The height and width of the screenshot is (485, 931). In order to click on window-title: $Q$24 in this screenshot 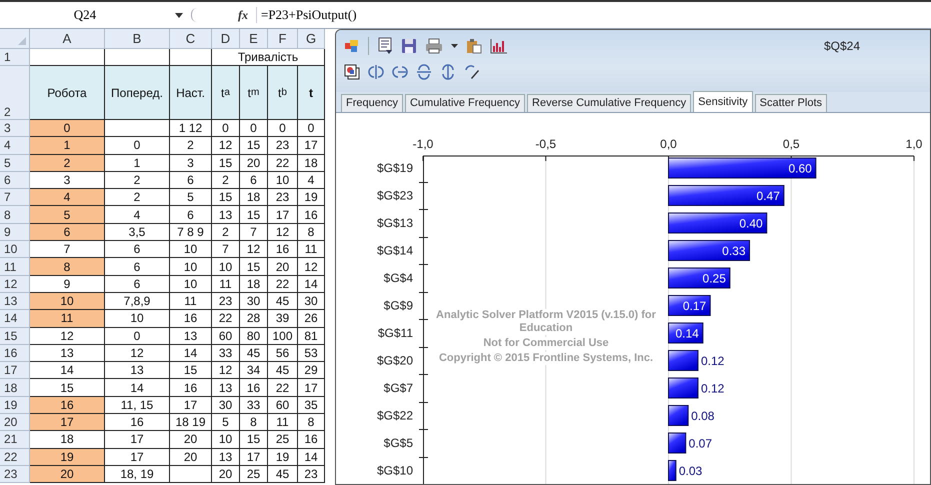, I will do `click(842, 46)`.